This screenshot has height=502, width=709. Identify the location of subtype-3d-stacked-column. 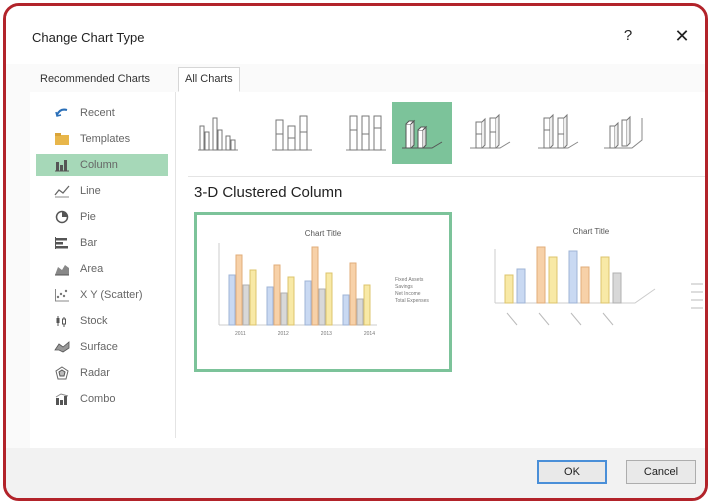
(490, 133).